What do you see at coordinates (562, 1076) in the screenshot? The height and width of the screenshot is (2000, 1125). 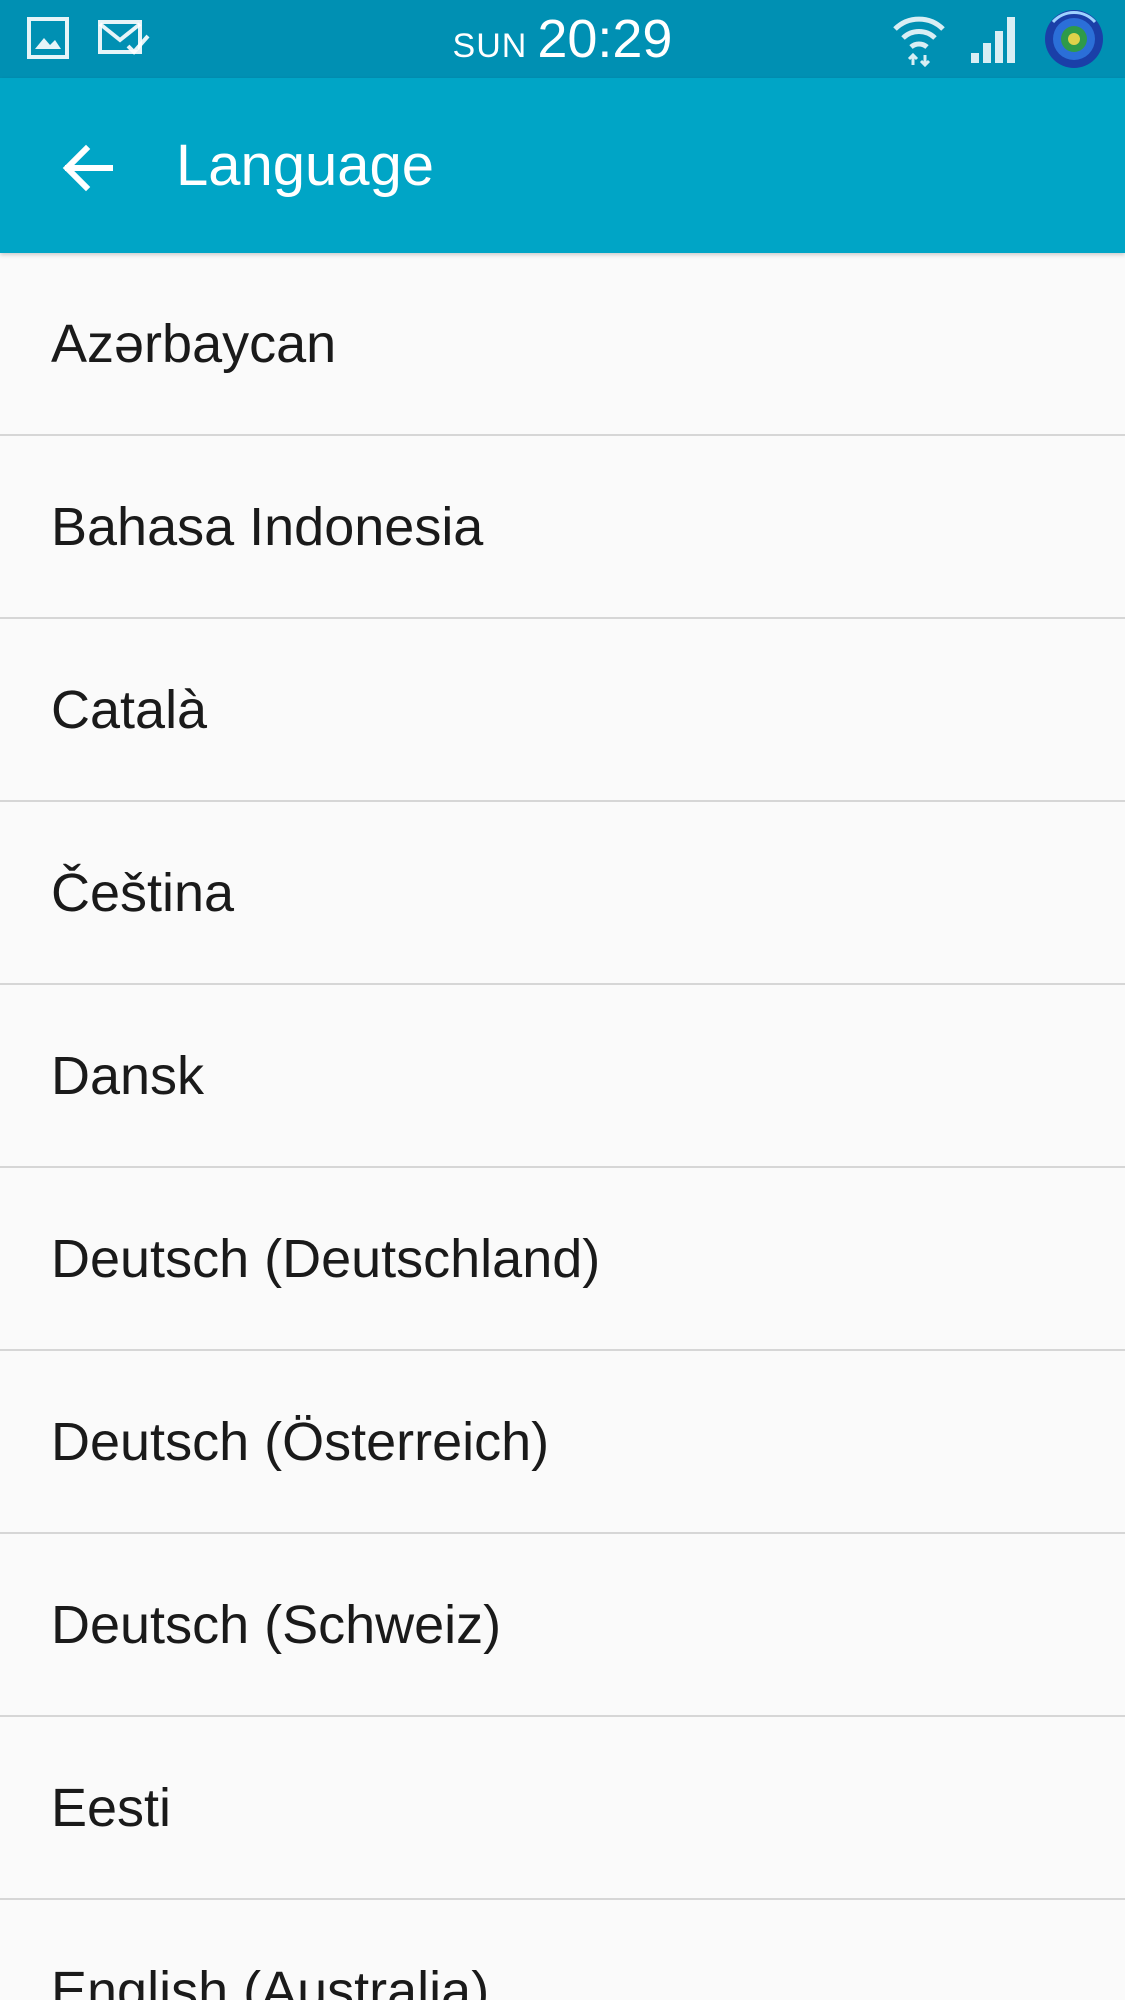 I see `language-item-dansk: Dansk` at bounding box center [562, 1076].